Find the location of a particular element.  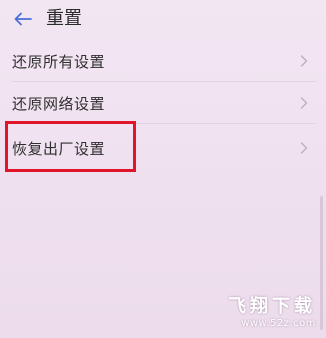

watermark: 飞翔下载 www.52z.com is located at coordinates (272, 313).